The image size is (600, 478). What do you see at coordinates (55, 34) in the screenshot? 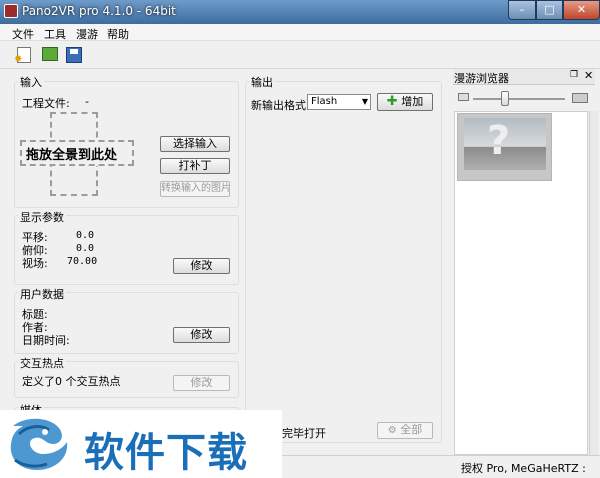
I see `menu-tools: 工具` at bounding box center [55, 34].